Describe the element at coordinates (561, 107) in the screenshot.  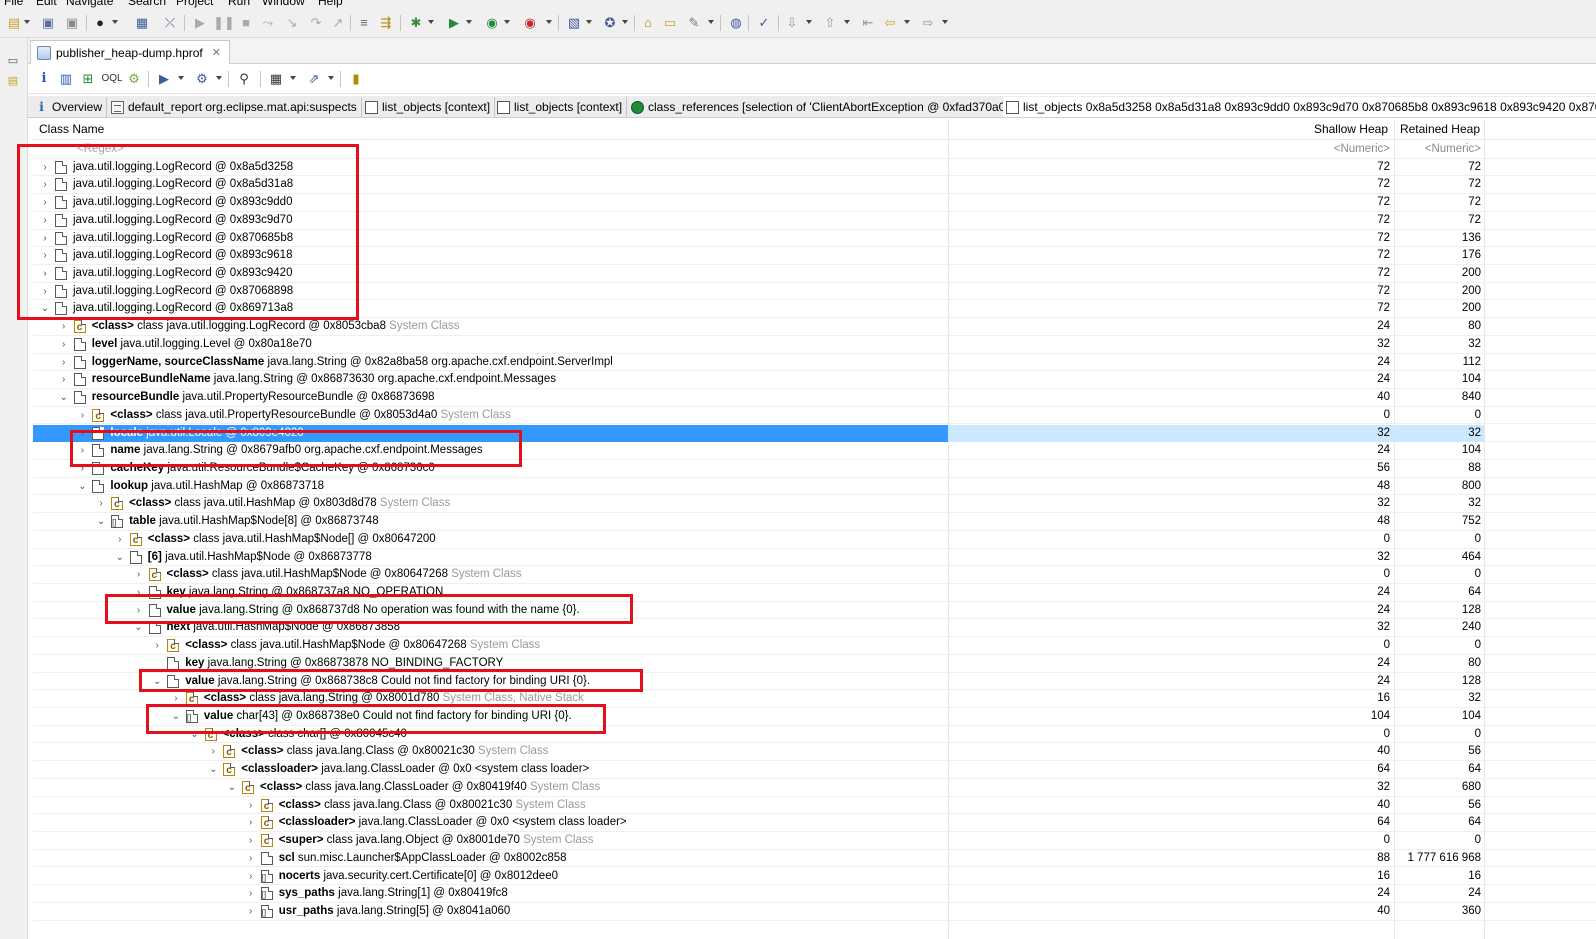
I see `tab-list-objects-context-2: list_objects [context]` at that location.